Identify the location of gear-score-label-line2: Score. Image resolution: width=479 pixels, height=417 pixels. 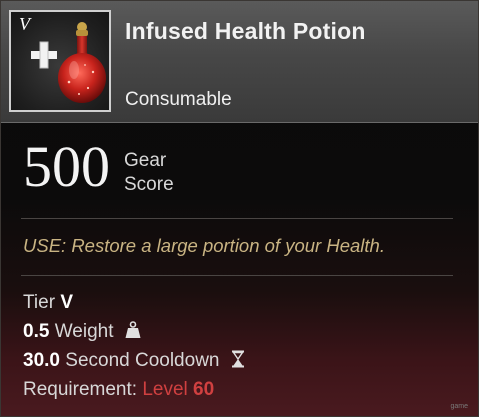
(149, 184).